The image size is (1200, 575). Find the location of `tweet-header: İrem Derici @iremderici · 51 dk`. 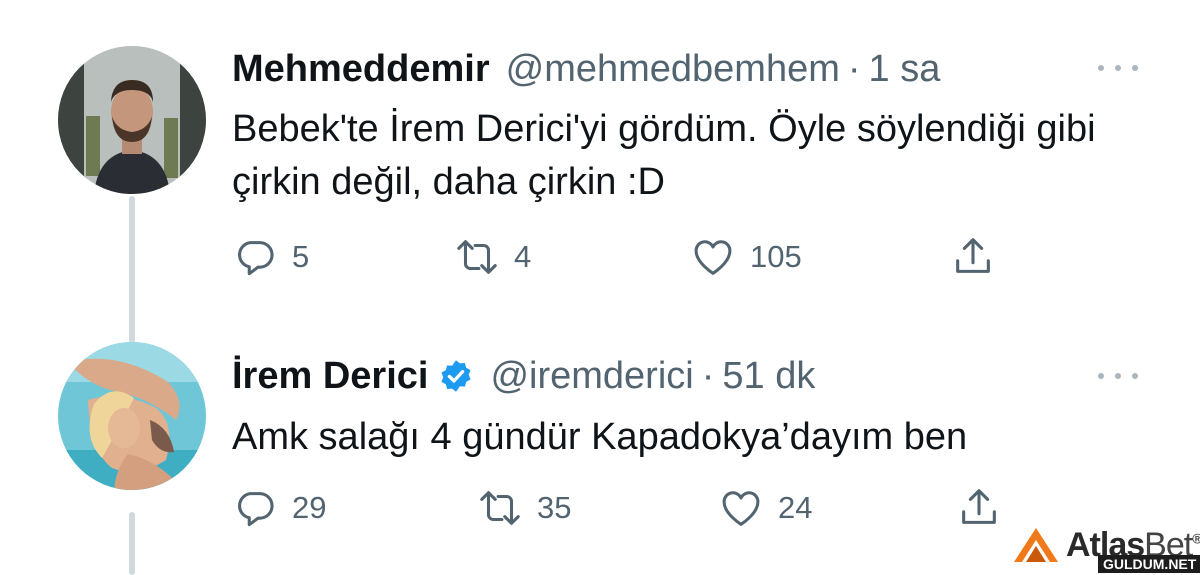

tweet-header: İrem Derici @iremderici · 51 dk is located at coordinates (523, 376).